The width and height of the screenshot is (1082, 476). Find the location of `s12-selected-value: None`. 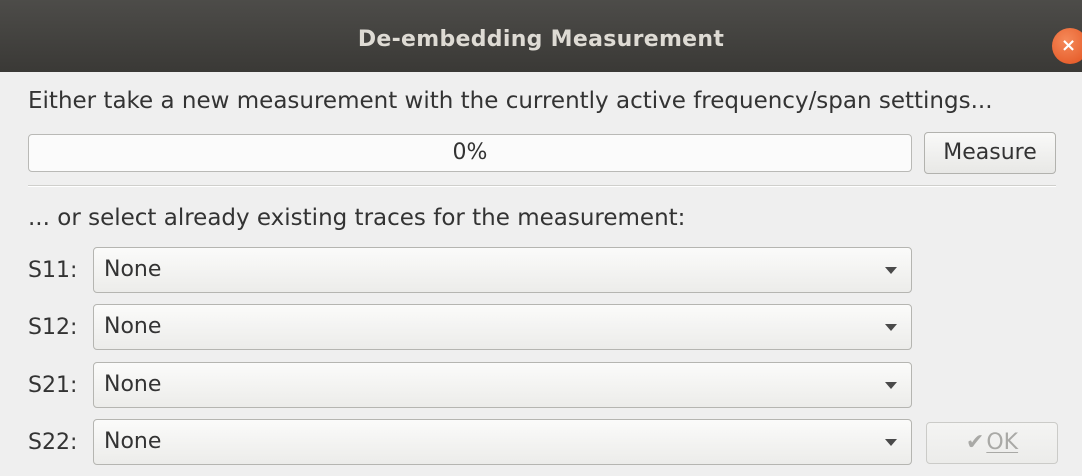

s12-selected-value: None is located at coordinates (133, 326).